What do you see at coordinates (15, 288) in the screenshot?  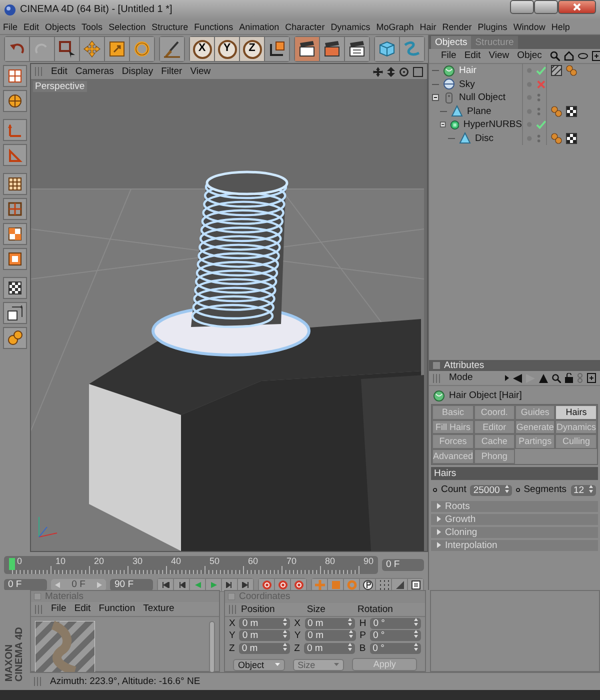 I see `checker-button` at bounding box center [15, 288].